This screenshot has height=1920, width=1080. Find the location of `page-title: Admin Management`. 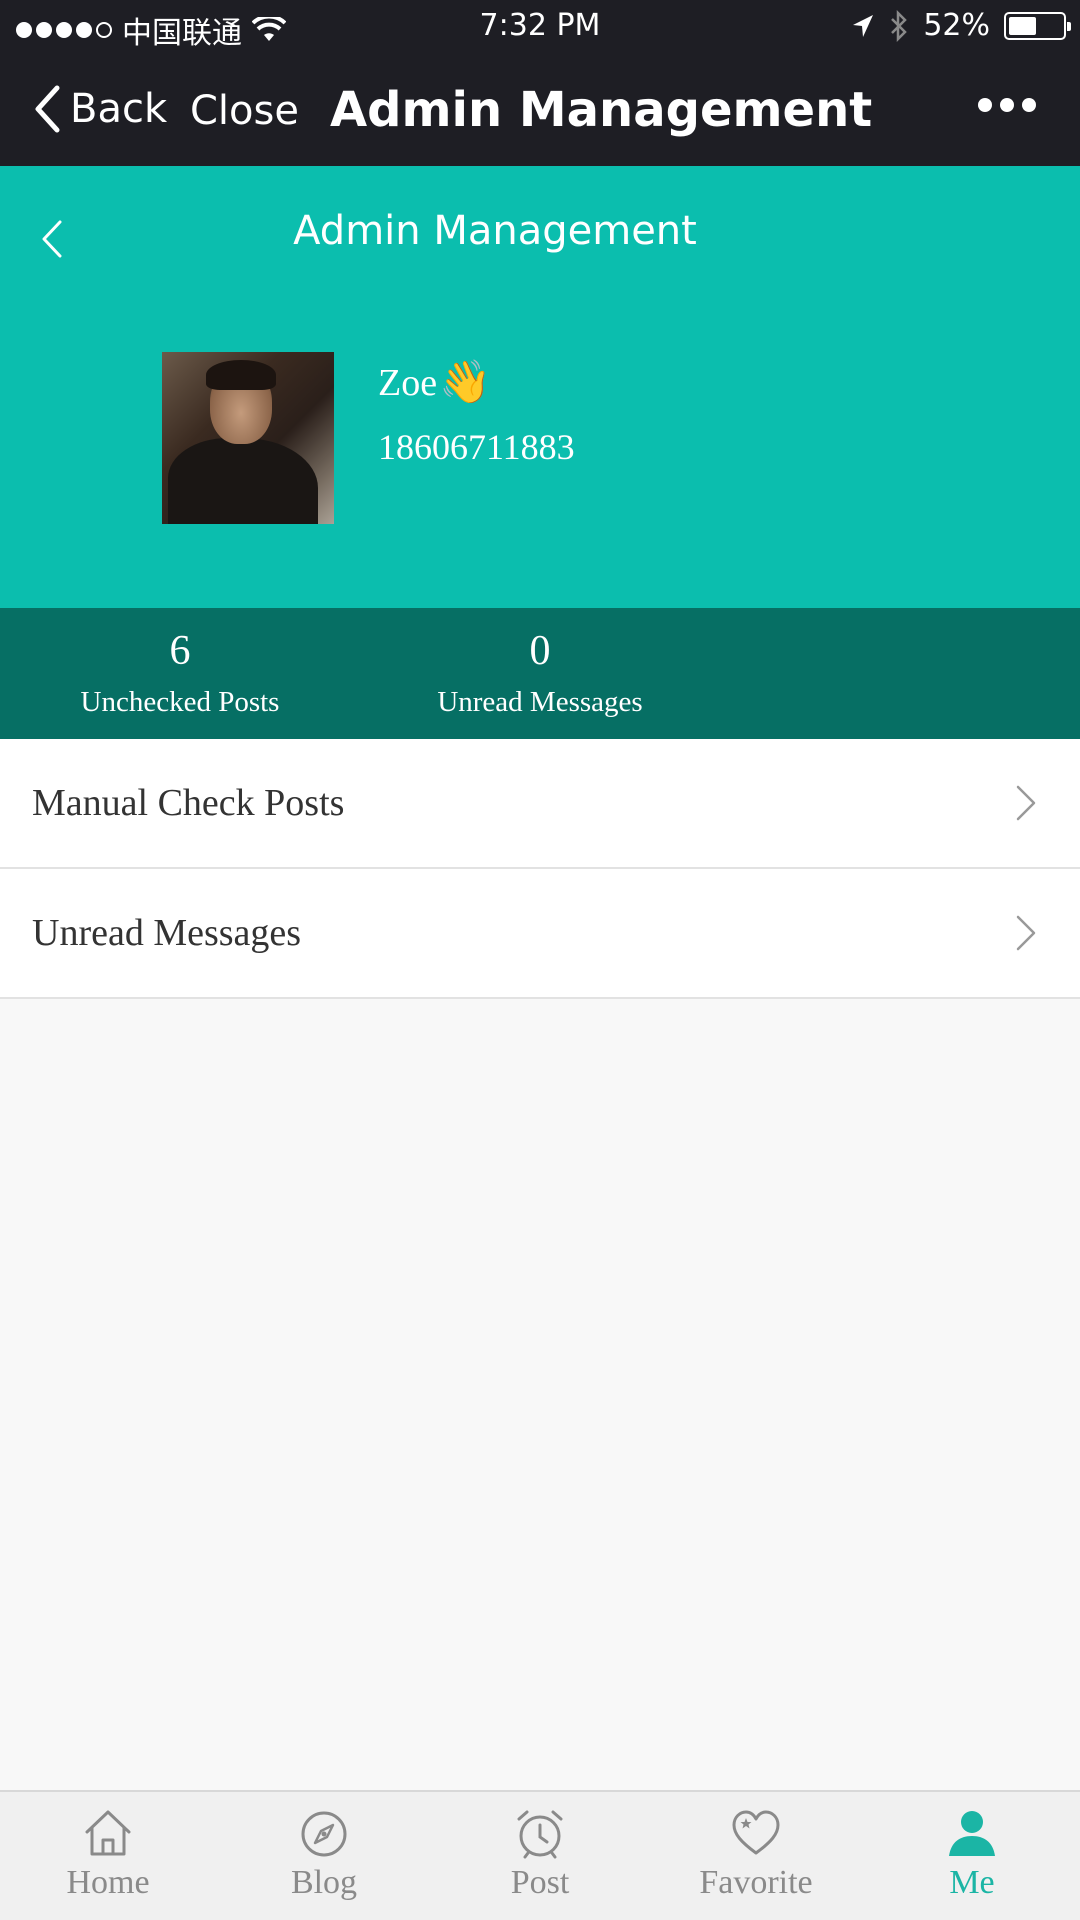

page-title: Admin Management is located at coordinates (495, 231).